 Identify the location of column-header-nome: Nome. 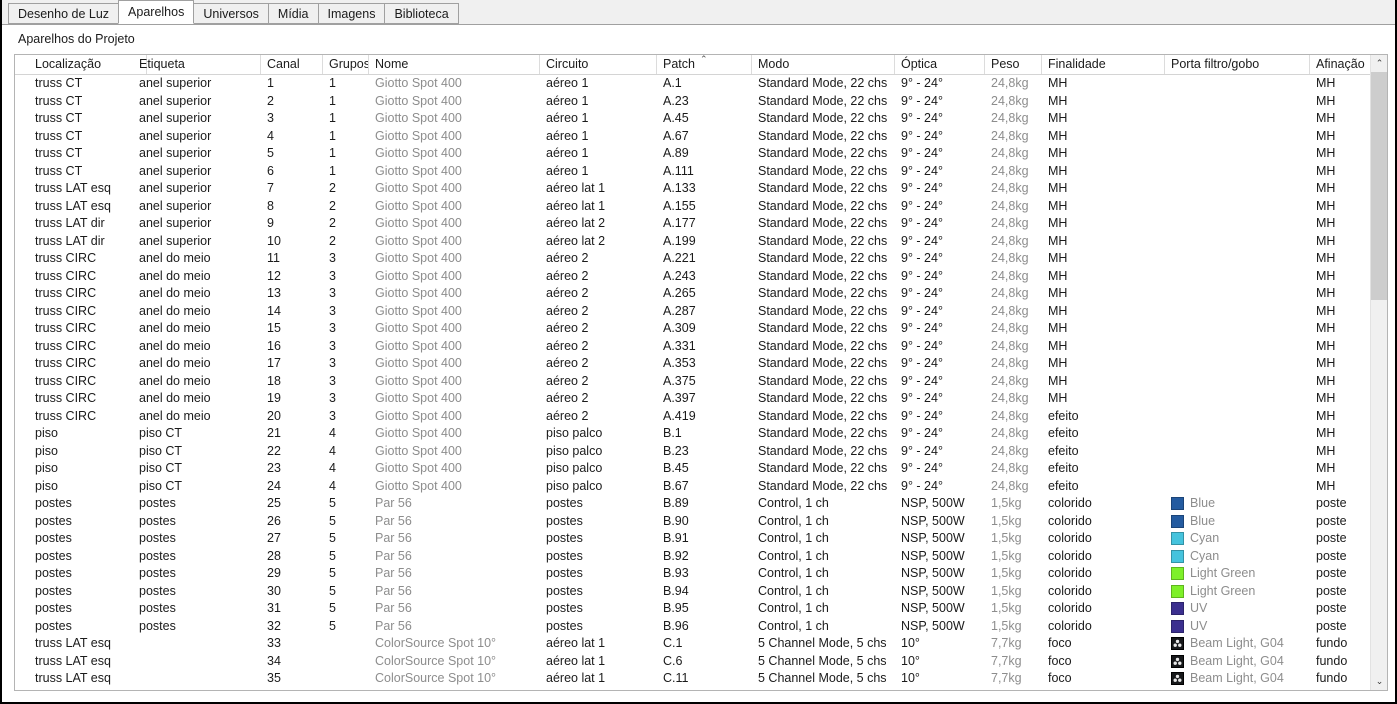
(454, 64).